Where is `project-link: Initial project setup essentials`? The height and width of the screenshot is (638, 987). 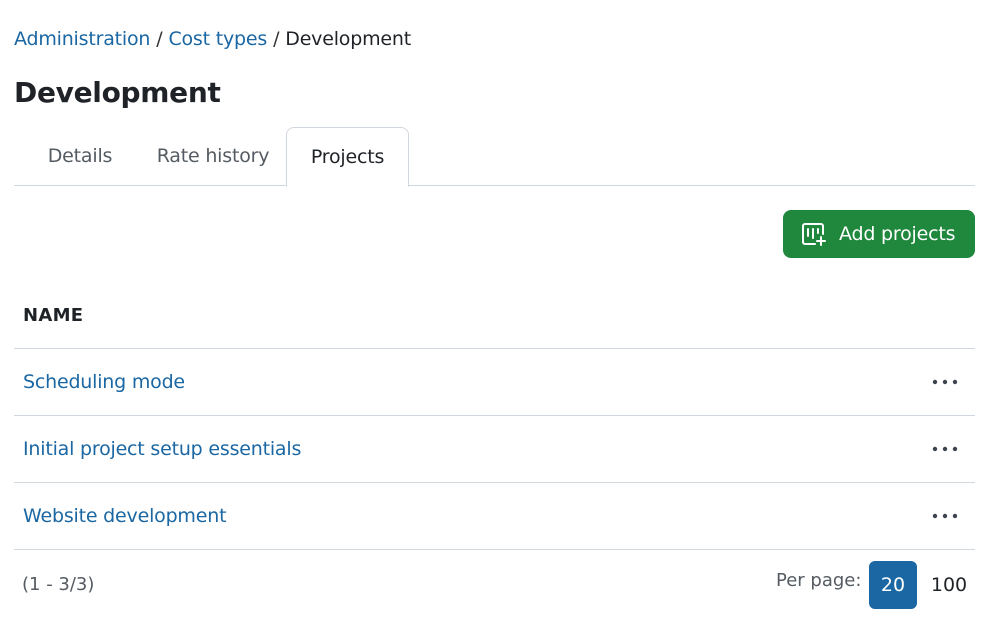
project-link: Initial project setup essentials is located at coordinates (162, 449).